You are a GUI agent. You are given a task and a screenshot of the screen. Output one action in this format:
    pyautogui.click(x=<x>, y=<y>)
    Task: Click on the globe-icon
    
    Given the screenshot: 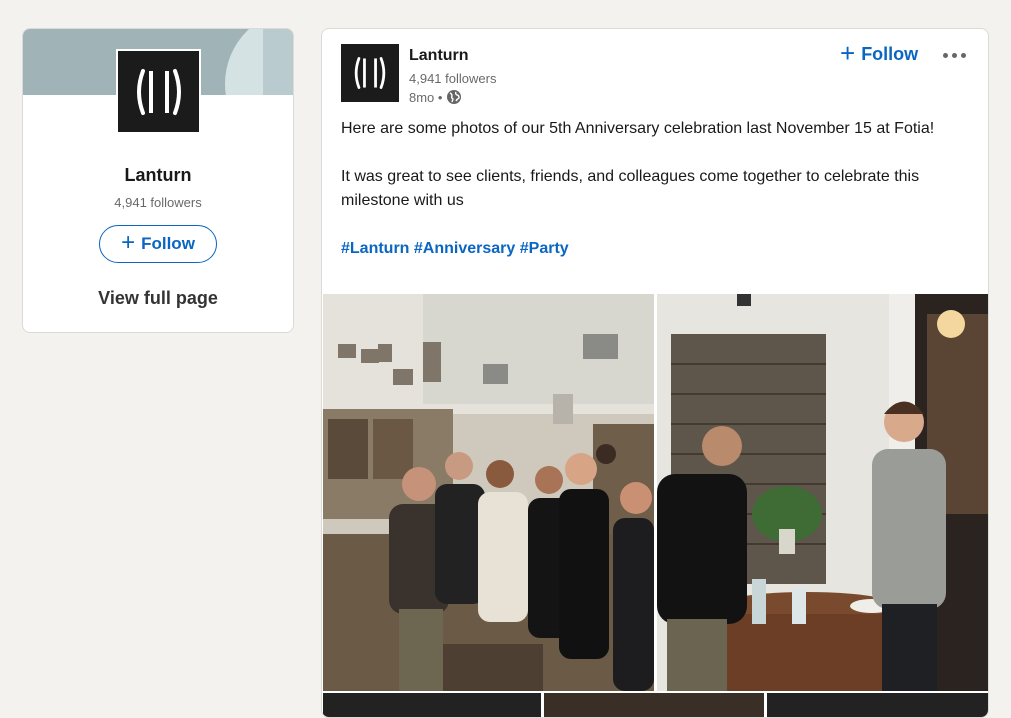 What is the action you would take?
    pyautogui.click(x=454, y=97)
    